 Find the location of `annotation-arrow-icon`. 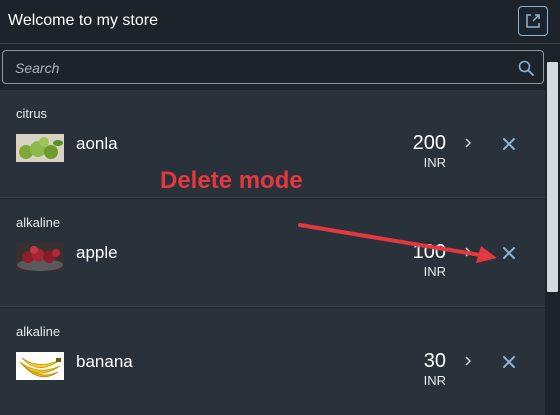

annotation-arrow-icon is located at coordinates (397, 243).